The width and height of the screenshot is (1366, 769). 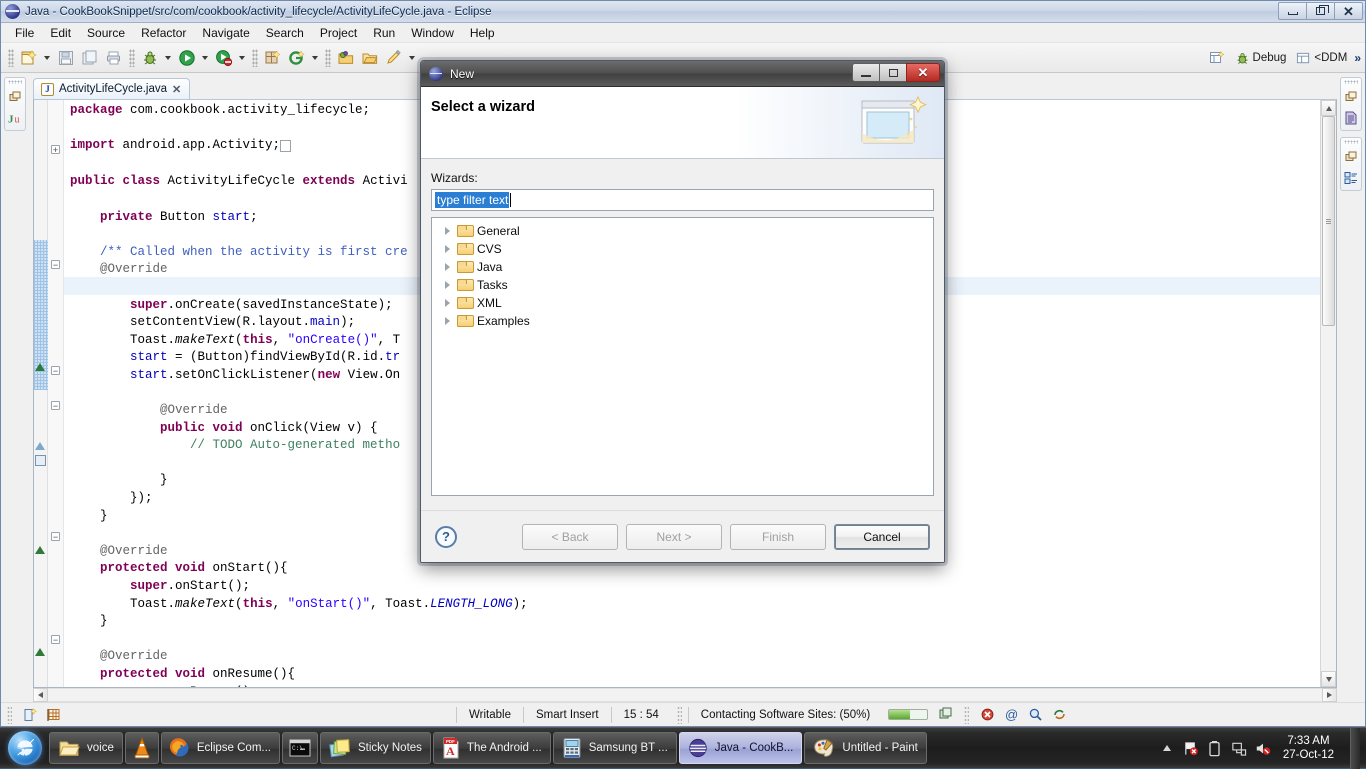 What do you see at coordinates (432, 33) in the screenshot?
I see `menu-window: Window` at bounding box center [432, 33].